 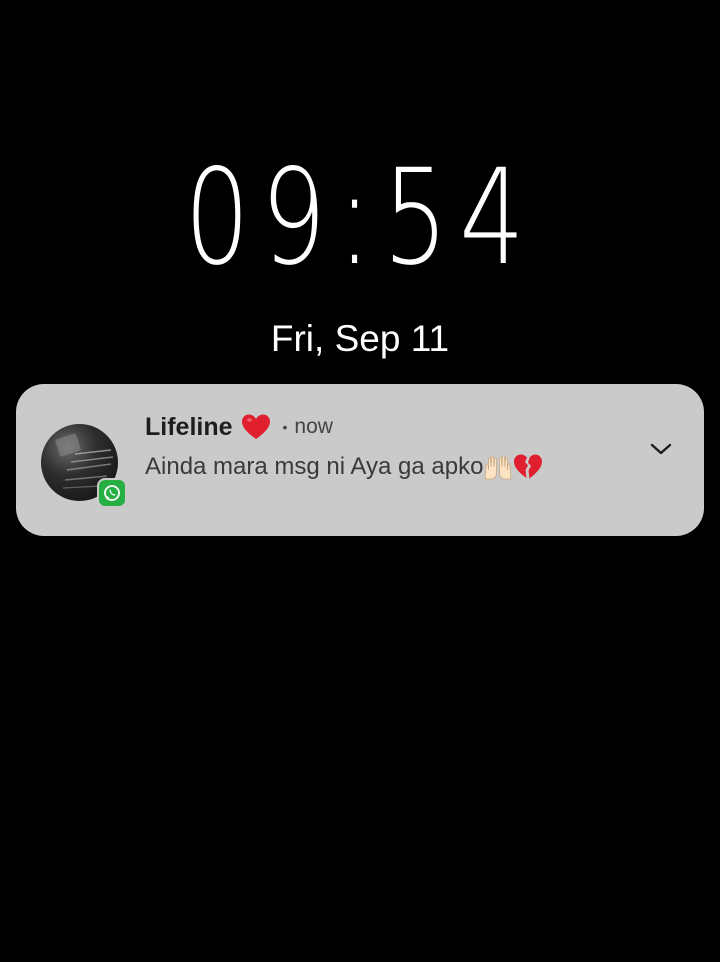 What do you see at coordinates (528, 466) in the screenshot?
I see `broken-heart-emoji` at bounding box center [528, 466].